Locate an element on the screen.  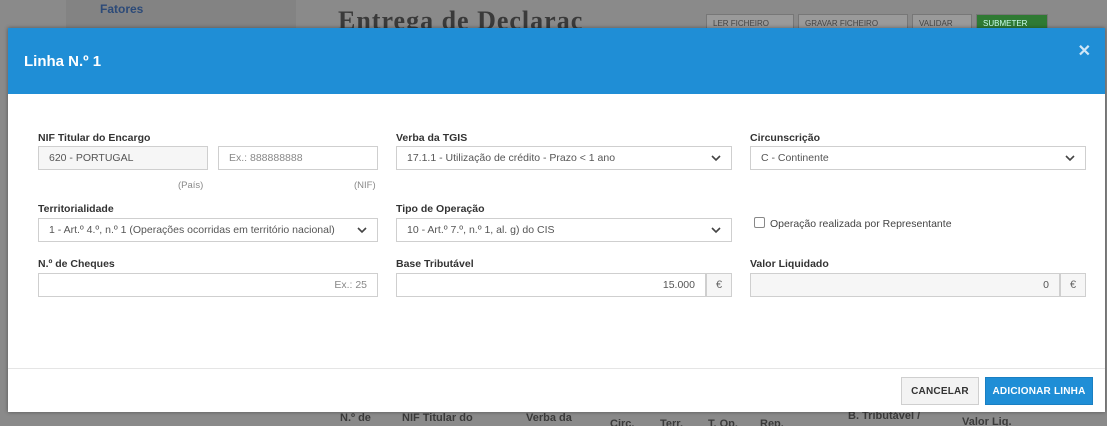
modal-title: Linha N.º 1 is located at coordinates (63, 61).